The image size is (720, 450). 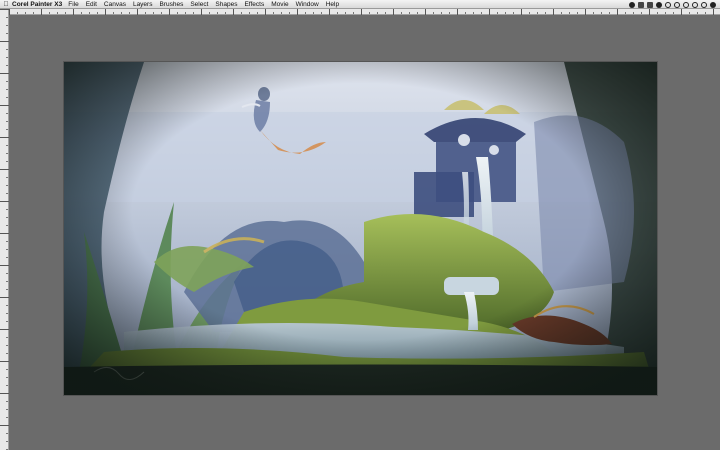 I want to click on vertical-ruler, so click(x=4, y=229).